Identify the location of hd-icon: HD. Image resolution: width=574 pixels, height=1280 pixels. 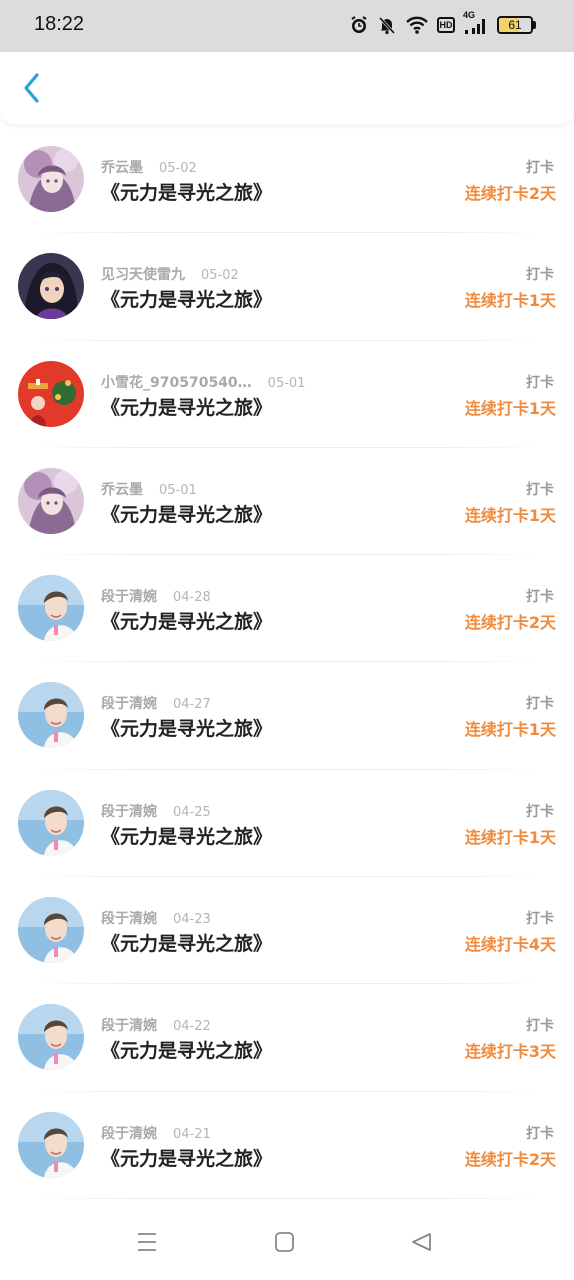
(446, 25).